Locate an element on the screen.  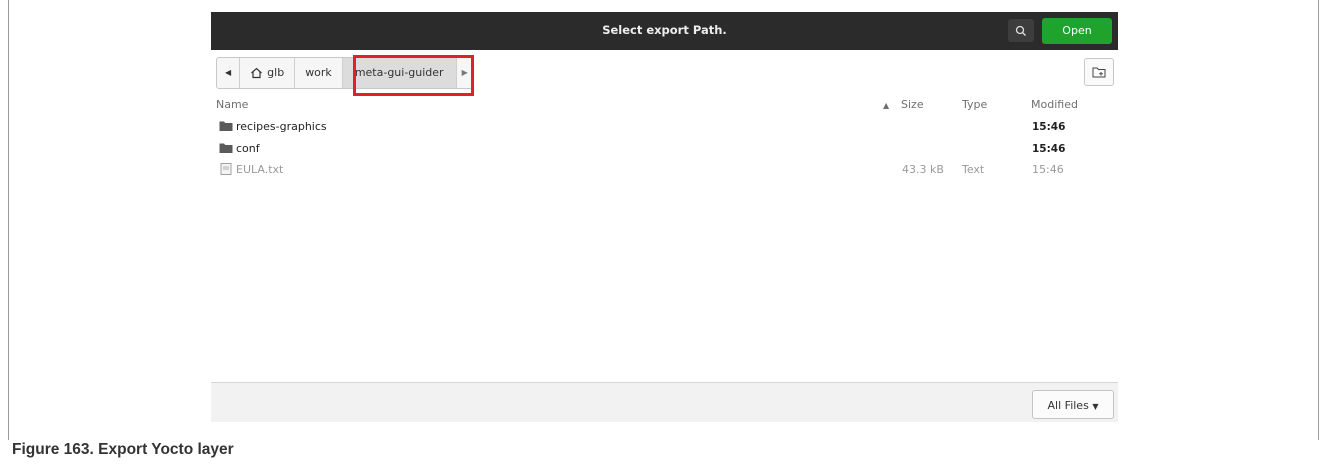
dialog-title: Select export Path. is located at coordinates (664, 30).